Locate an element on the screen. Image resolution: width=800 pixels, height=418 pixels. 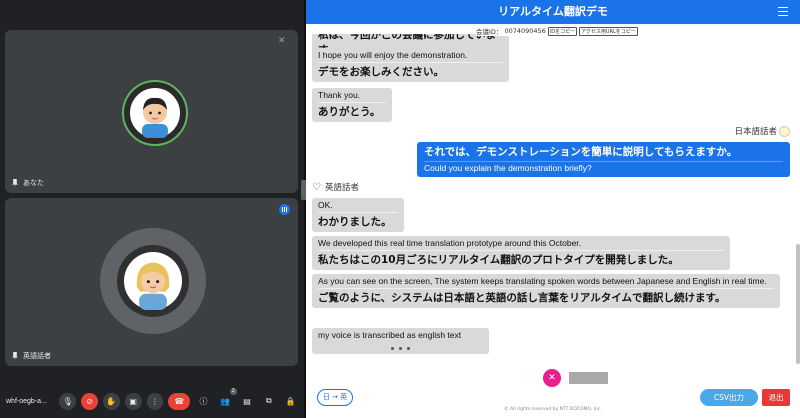
speaker-name: 日本語話者 is located at coordinates (755, 132).